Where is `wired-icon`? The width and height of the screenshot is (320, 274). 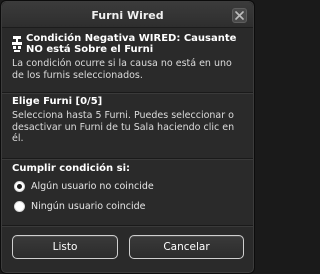
wired-icon is located at coordinates (17, 44).